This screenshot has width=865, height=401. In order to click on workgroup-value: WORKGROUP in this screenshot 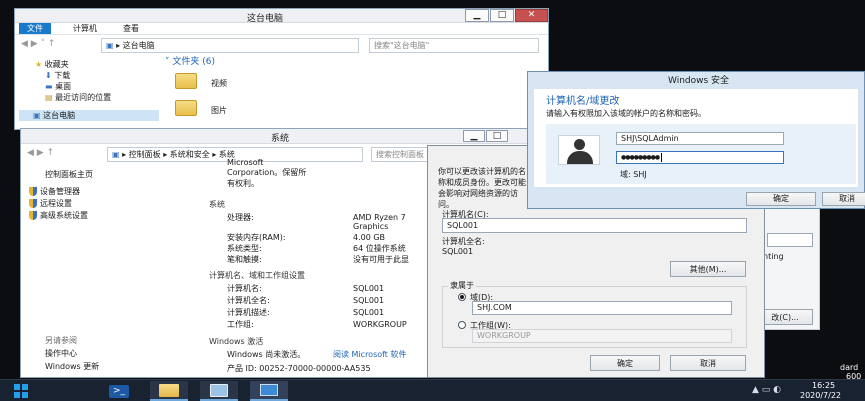, I will do `click(380, 324)`.